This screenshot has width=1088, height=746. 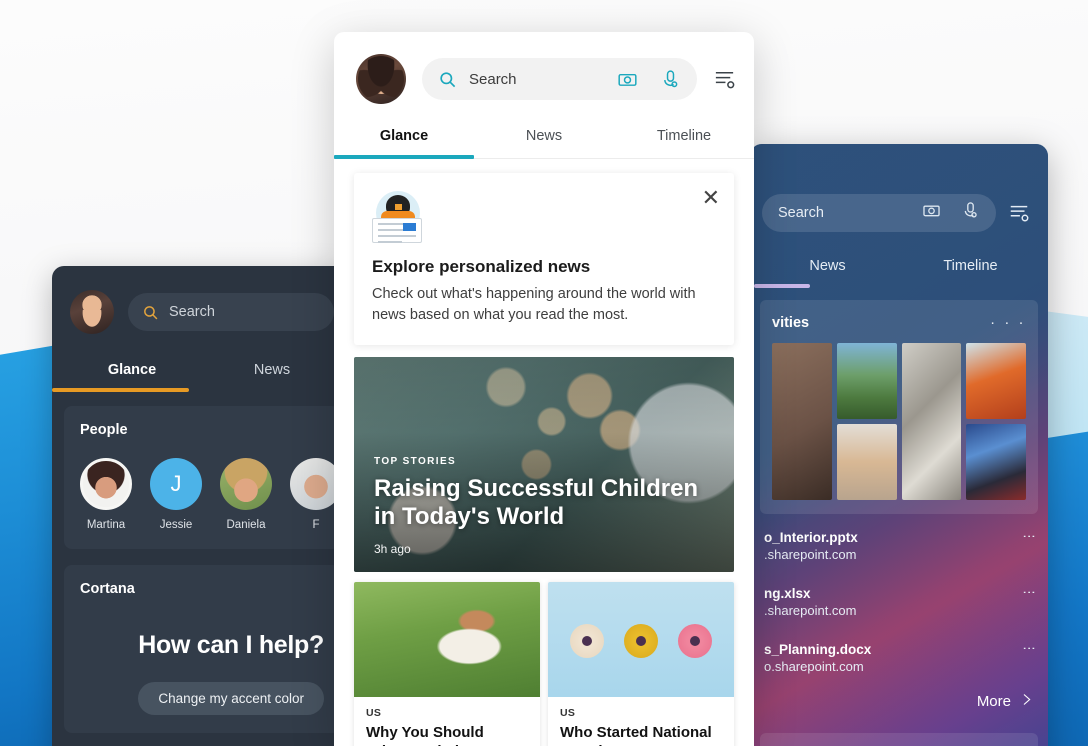 What do you see at coordinates (176, 484) in the screenshot?
I see `avatar: J` at bounding box center [176, 484].